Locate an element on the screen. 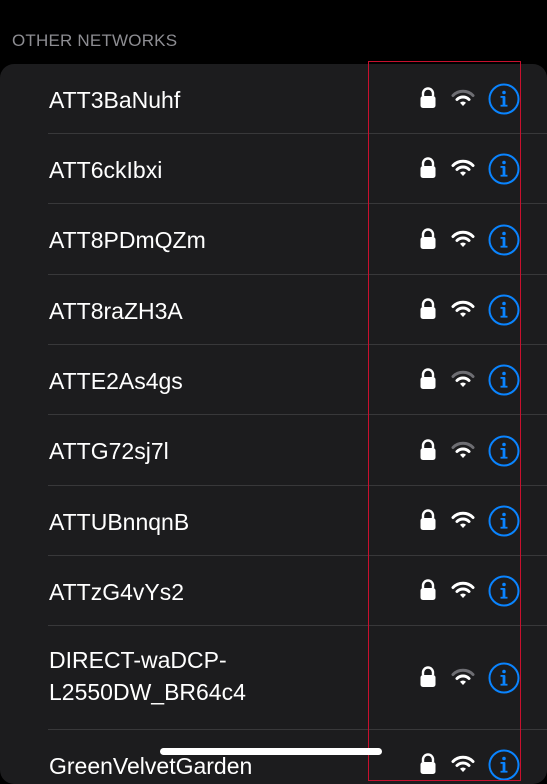  network-row: ATT8raZH3A is located at coordinates (273, 310).